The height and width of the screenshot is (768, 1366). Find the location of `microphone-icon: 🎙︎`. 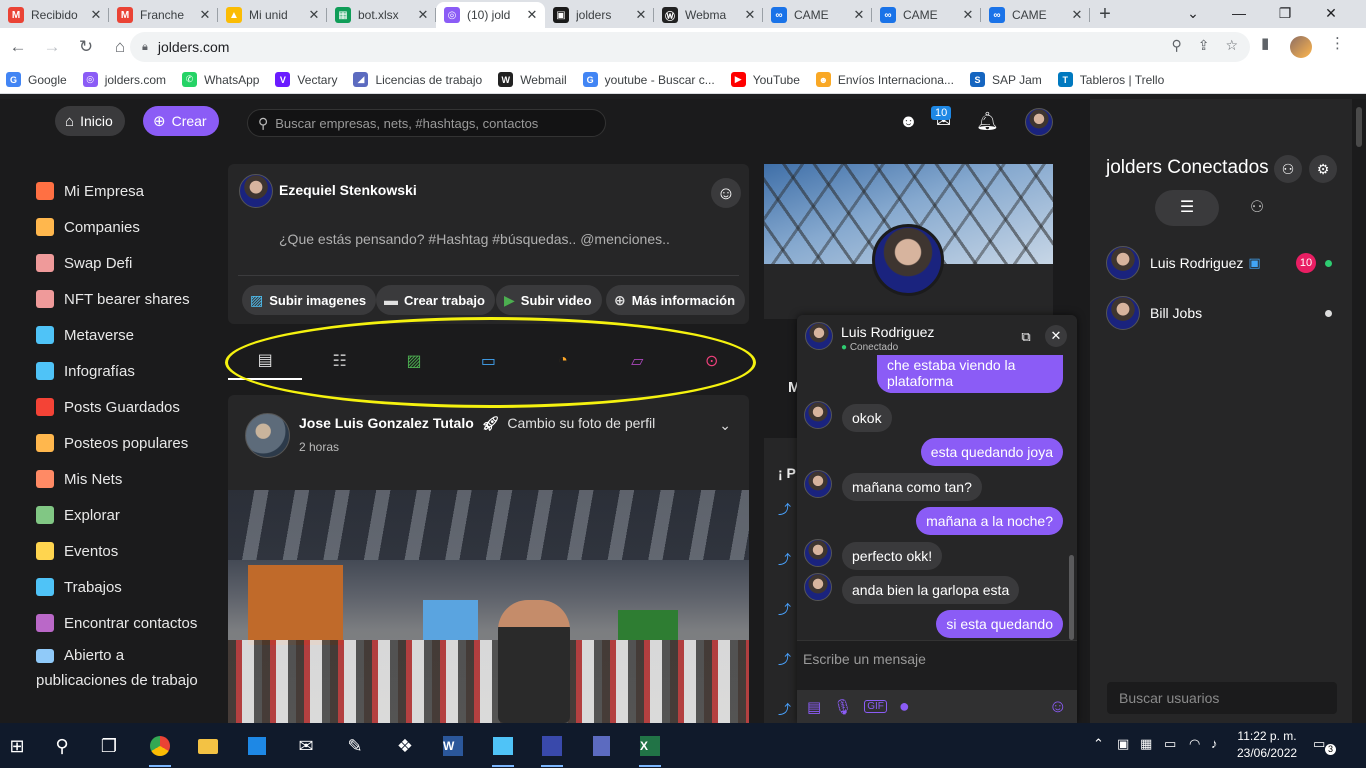

microphone-icon: 🎙︎ is located at coordinates (842, 707).